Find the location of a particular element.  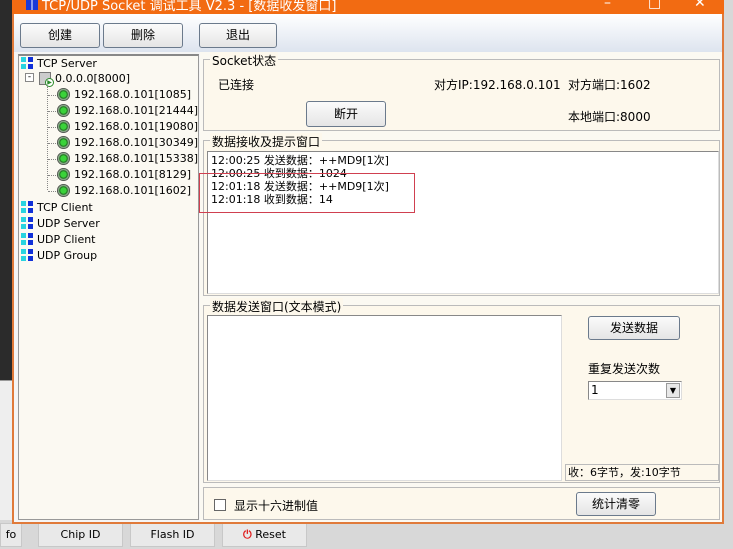

repeat-label: 重复发送次数 is located at coordinates (624, 369).